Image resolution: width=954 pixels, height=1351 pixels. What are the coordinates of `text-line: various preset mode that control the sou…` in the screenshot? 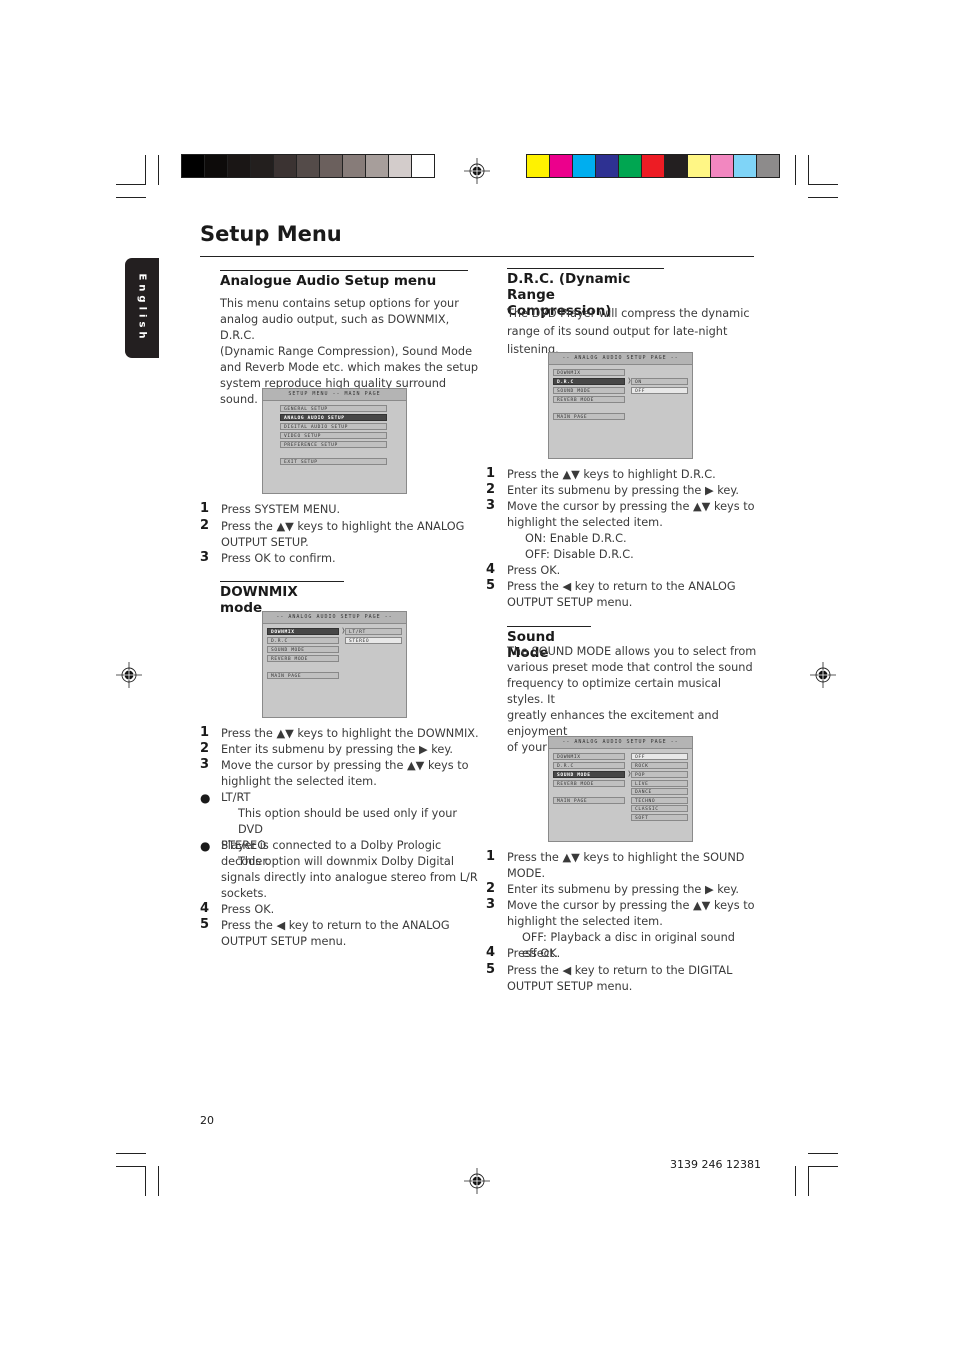 It's located at (630, 667).